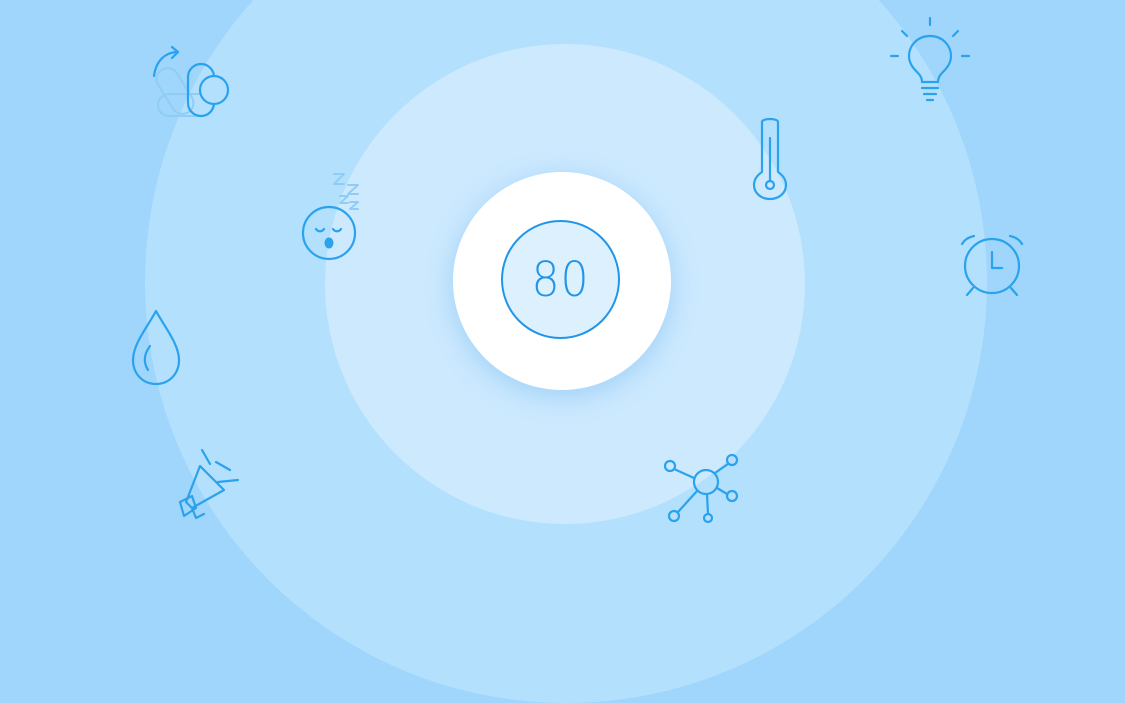  I want to click on alarm-clock-icon, so click(992, 265).